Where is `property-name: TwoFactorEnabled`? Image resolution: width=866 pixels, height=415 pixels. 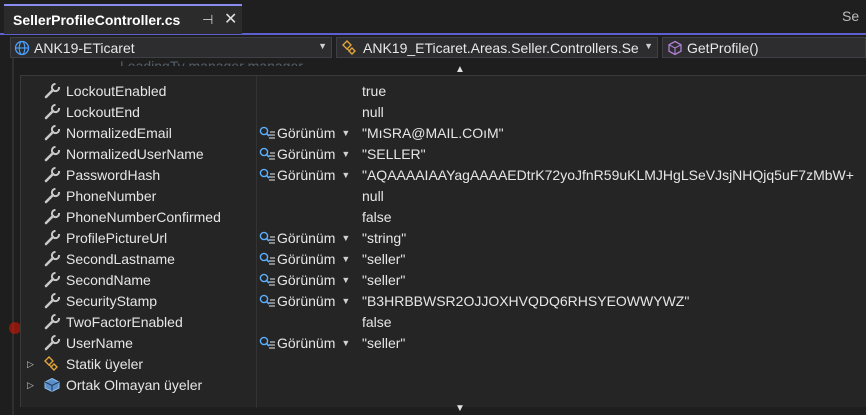
property-name: TwoFactorEnabled is located at coordinates (124, 322).